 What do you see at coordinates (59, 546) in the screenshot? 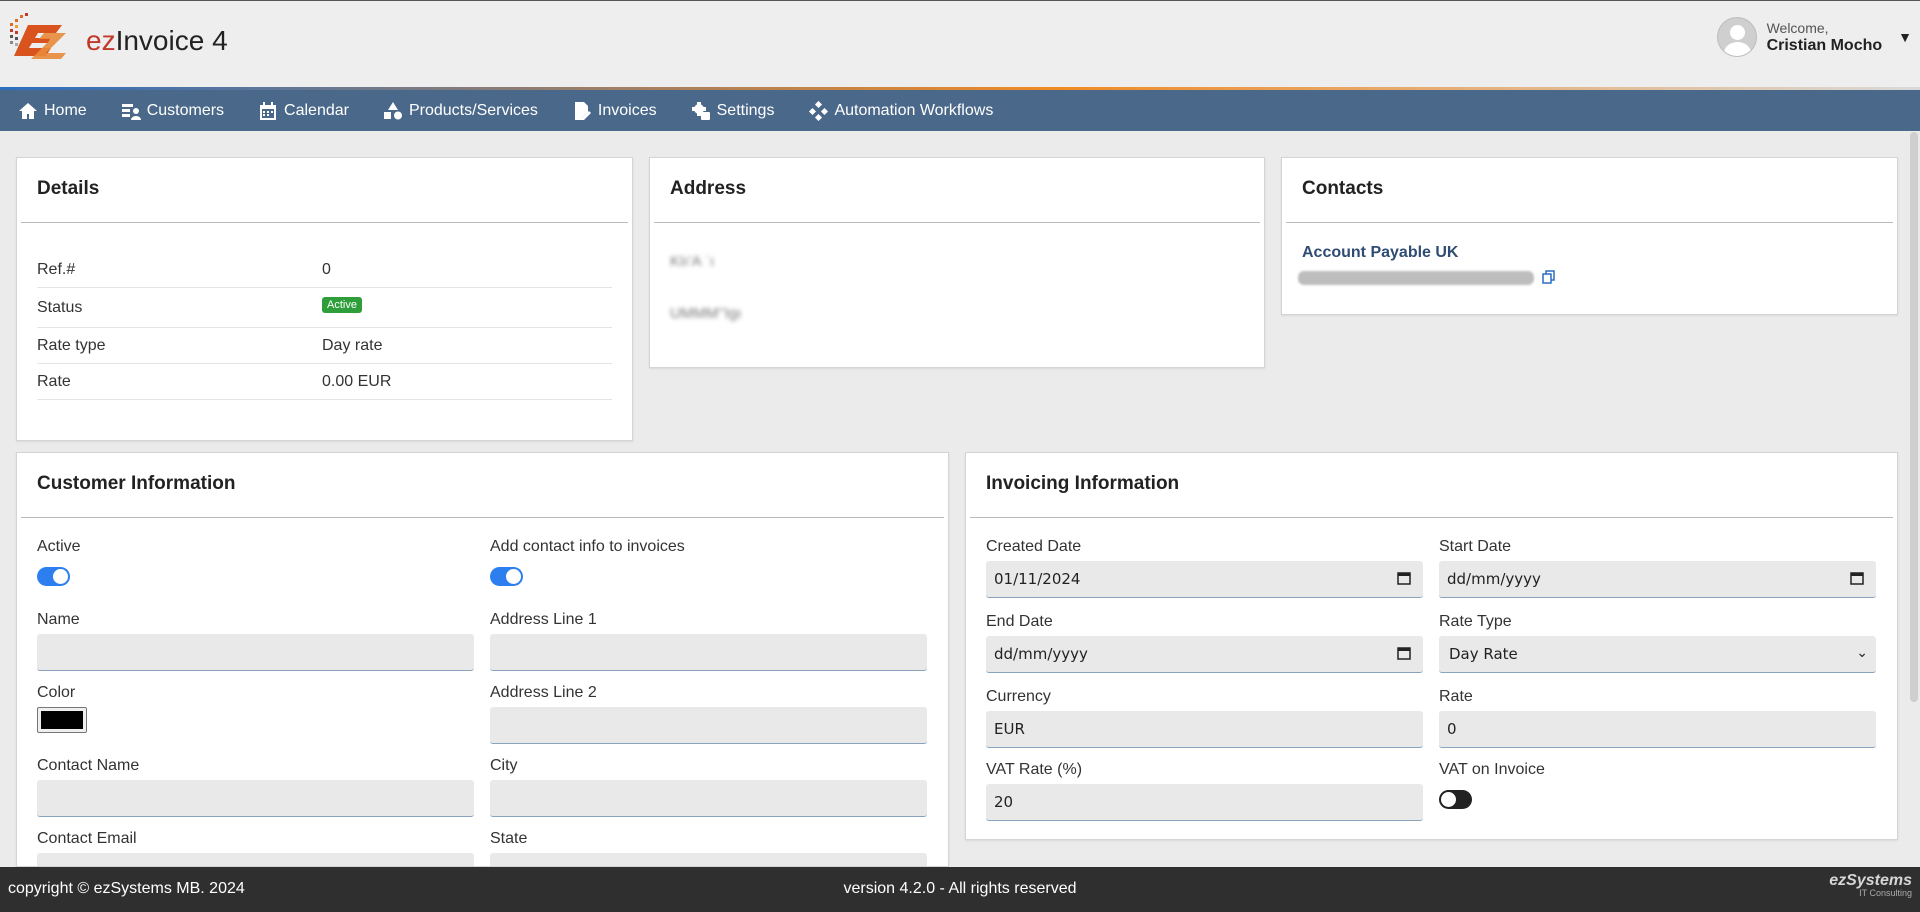
I see `active-label: Active` at bounding box center [59, 546].